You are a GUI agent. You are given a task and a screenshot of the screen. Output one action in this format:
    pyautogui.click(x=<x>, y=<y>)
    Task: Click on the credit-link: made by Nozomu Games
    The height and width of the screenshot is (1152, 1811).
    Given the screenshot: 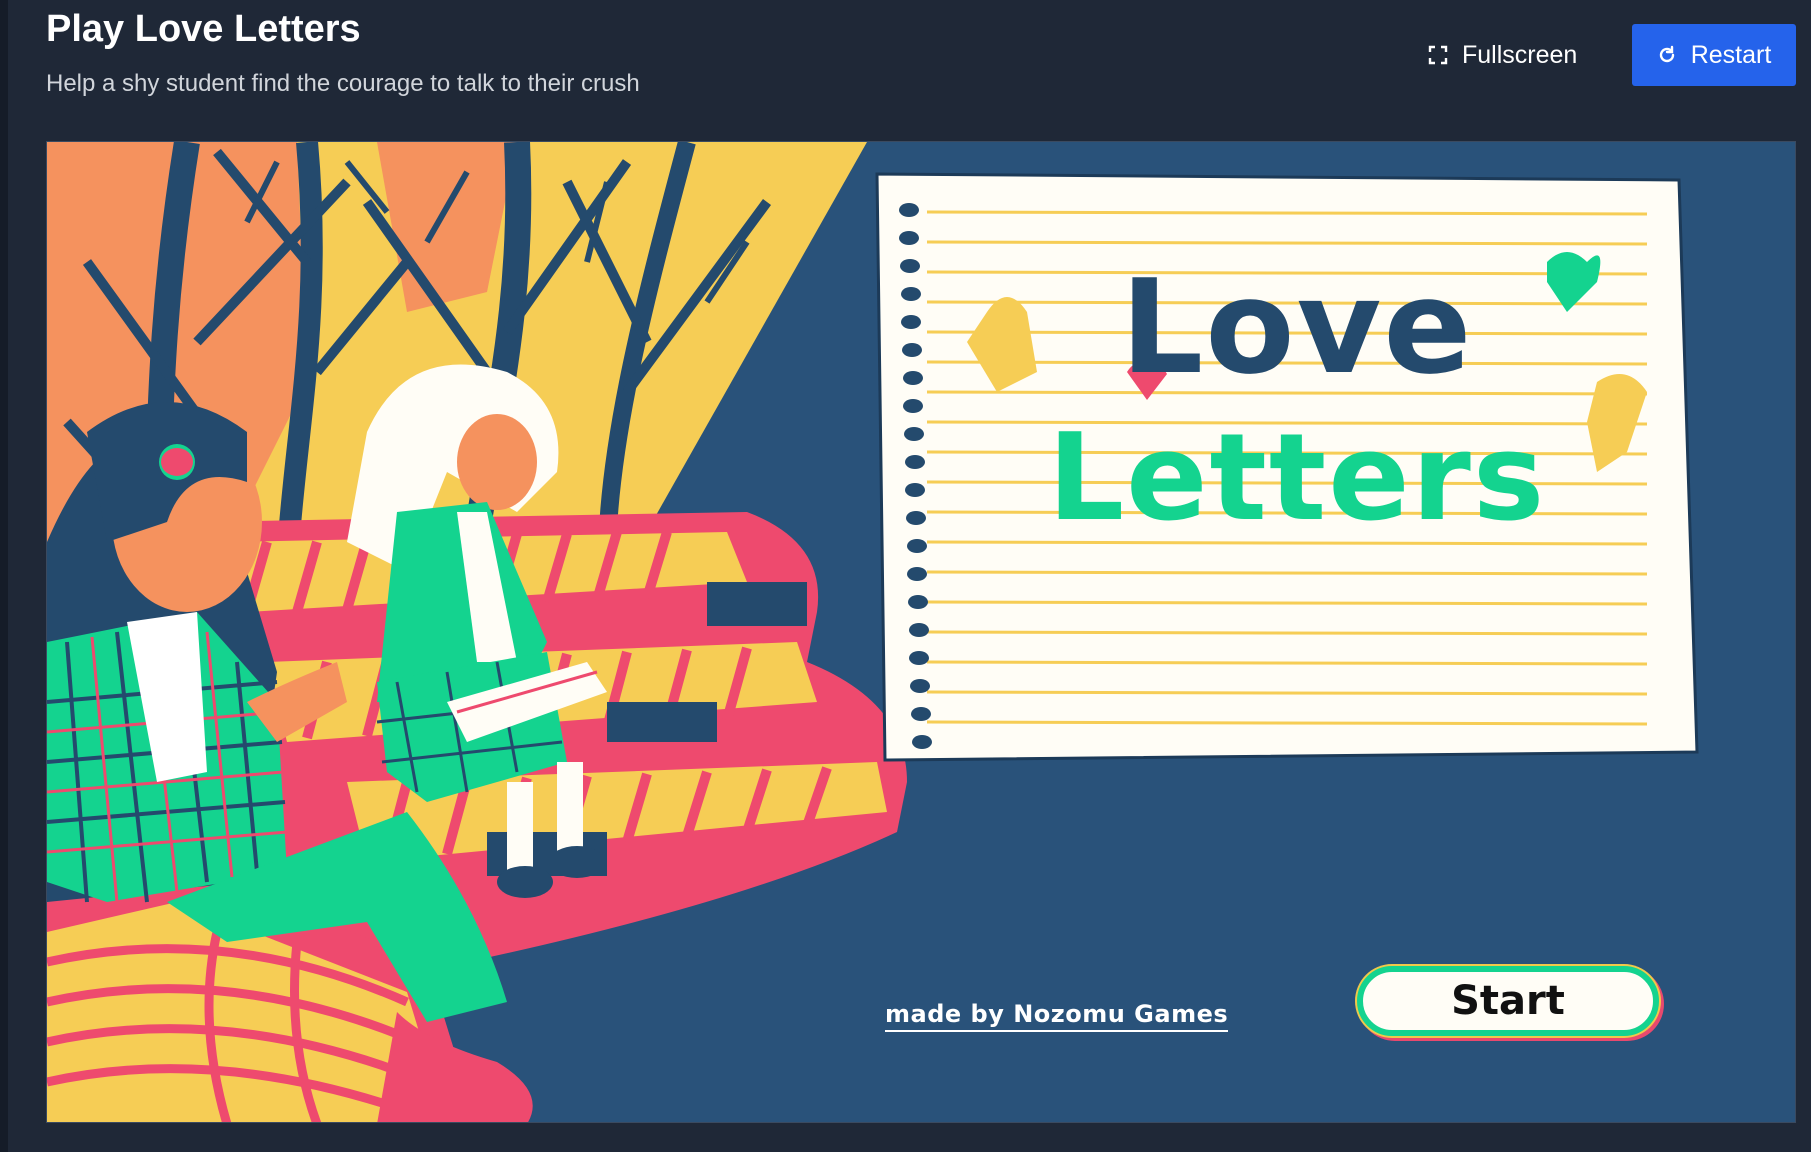 What is the action you would take?
    pyautogui.click(x=1057, y=1016)
    